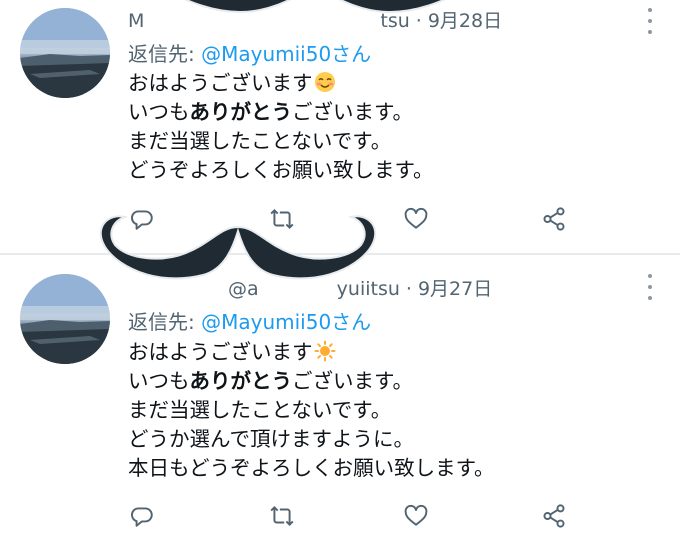  What do you see at coordinates (394, 21) in the screenshot?
I see `user-handle-tail: tsu` at bounding box center [394, 21].